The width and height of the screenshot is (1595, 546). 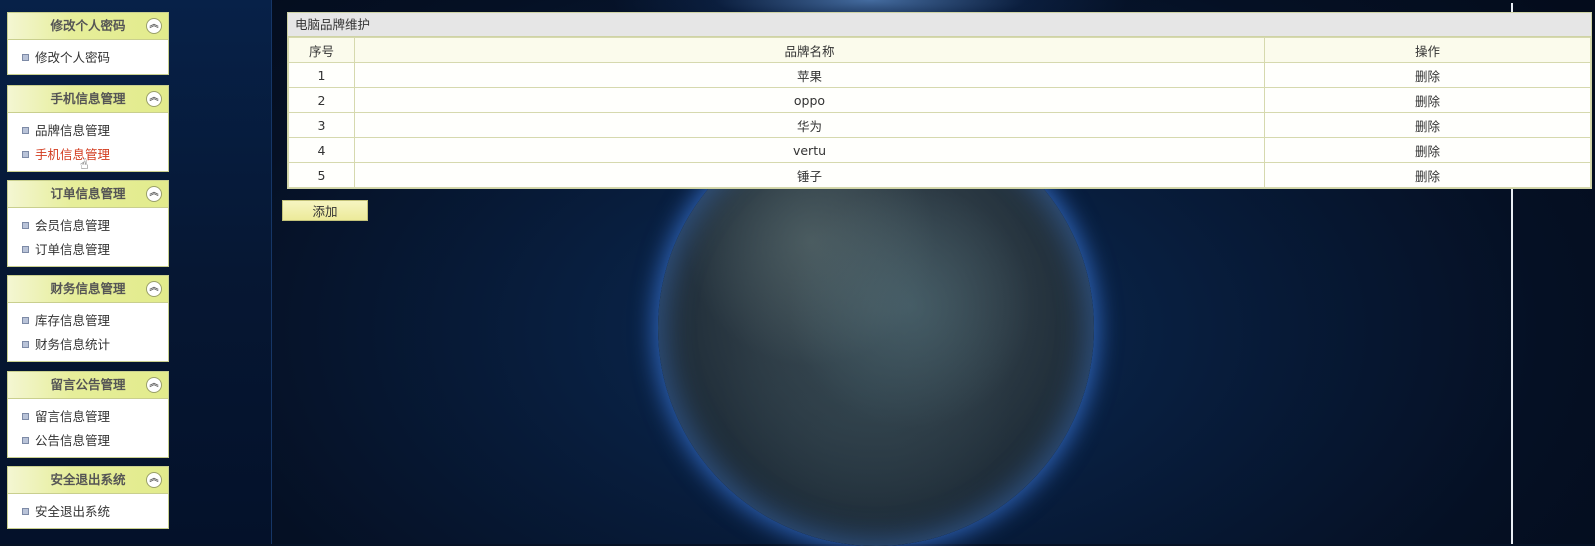 I want to click on cell-no: 4, so click(x=321, y=150).